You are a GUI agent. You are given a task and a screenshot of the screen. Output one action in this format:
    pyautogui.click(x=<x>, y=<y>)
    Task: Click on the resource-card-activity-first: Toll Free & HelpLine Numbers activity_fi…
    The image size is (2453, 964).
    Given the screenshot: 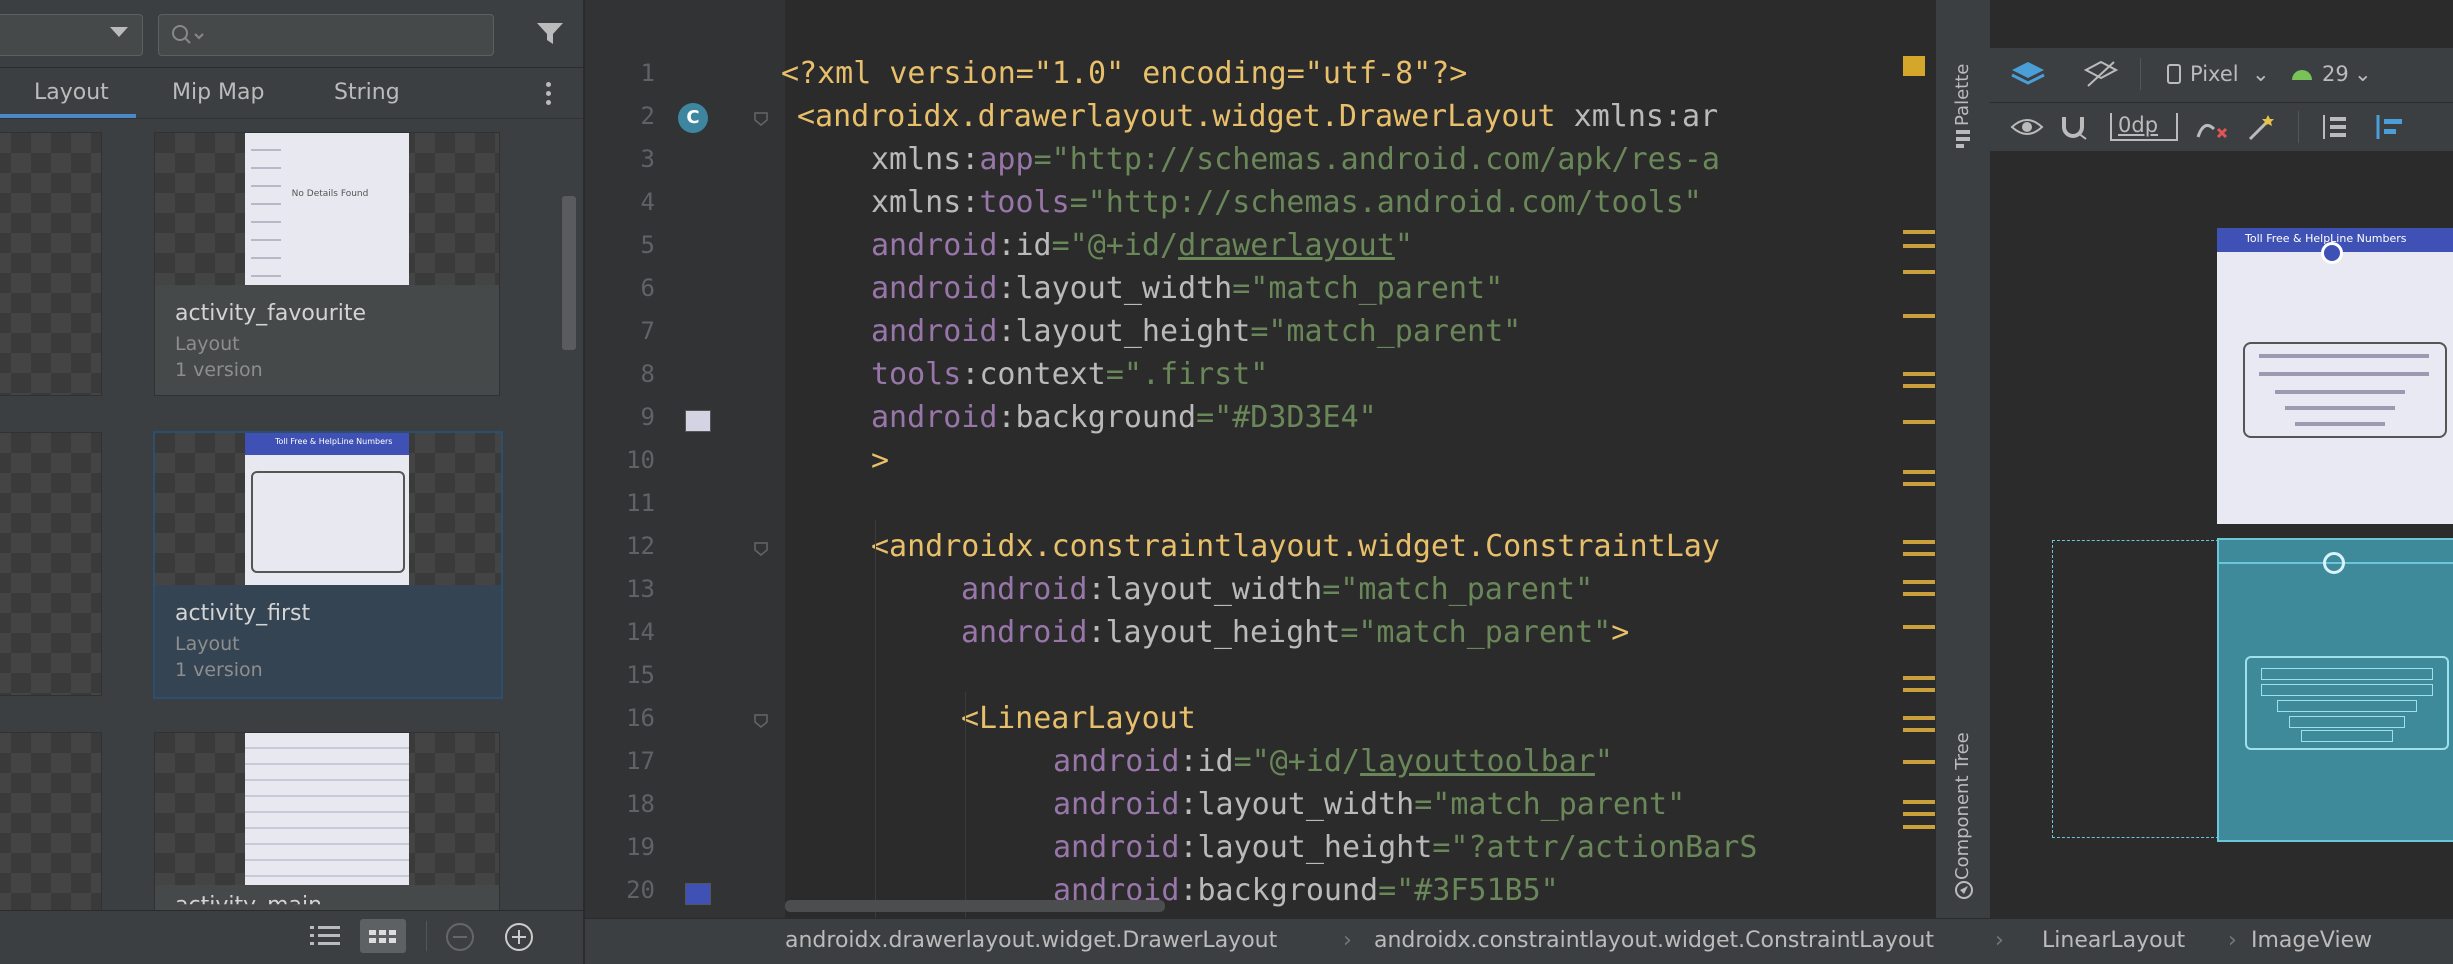 What is the action you would take?
    pyautogui.click(x=328, y=565)
    